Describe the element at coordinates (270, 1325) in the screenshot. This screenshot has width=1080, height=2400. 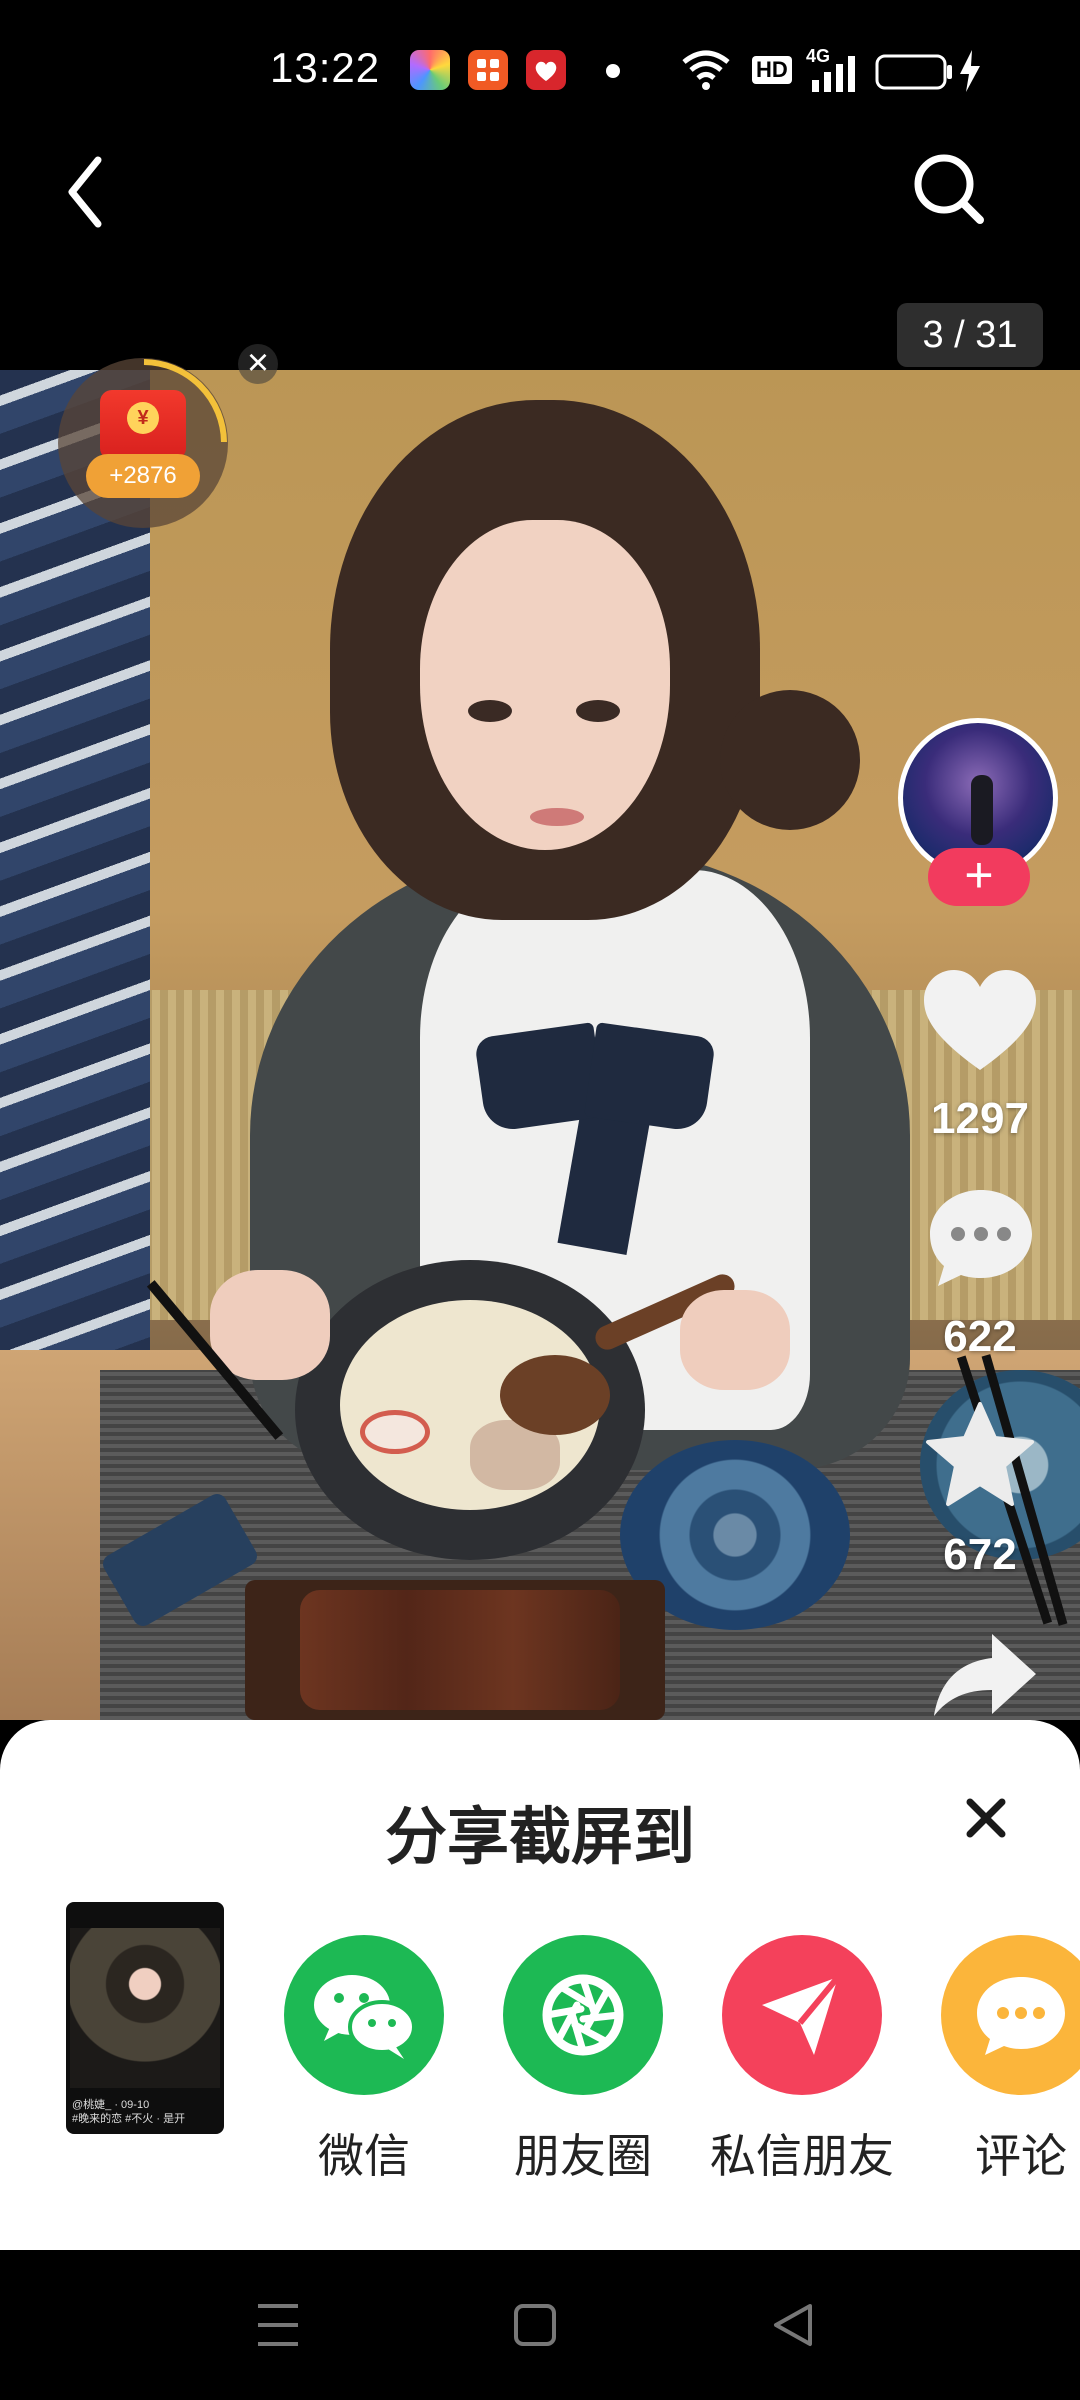
I see `left-hand` at that location.